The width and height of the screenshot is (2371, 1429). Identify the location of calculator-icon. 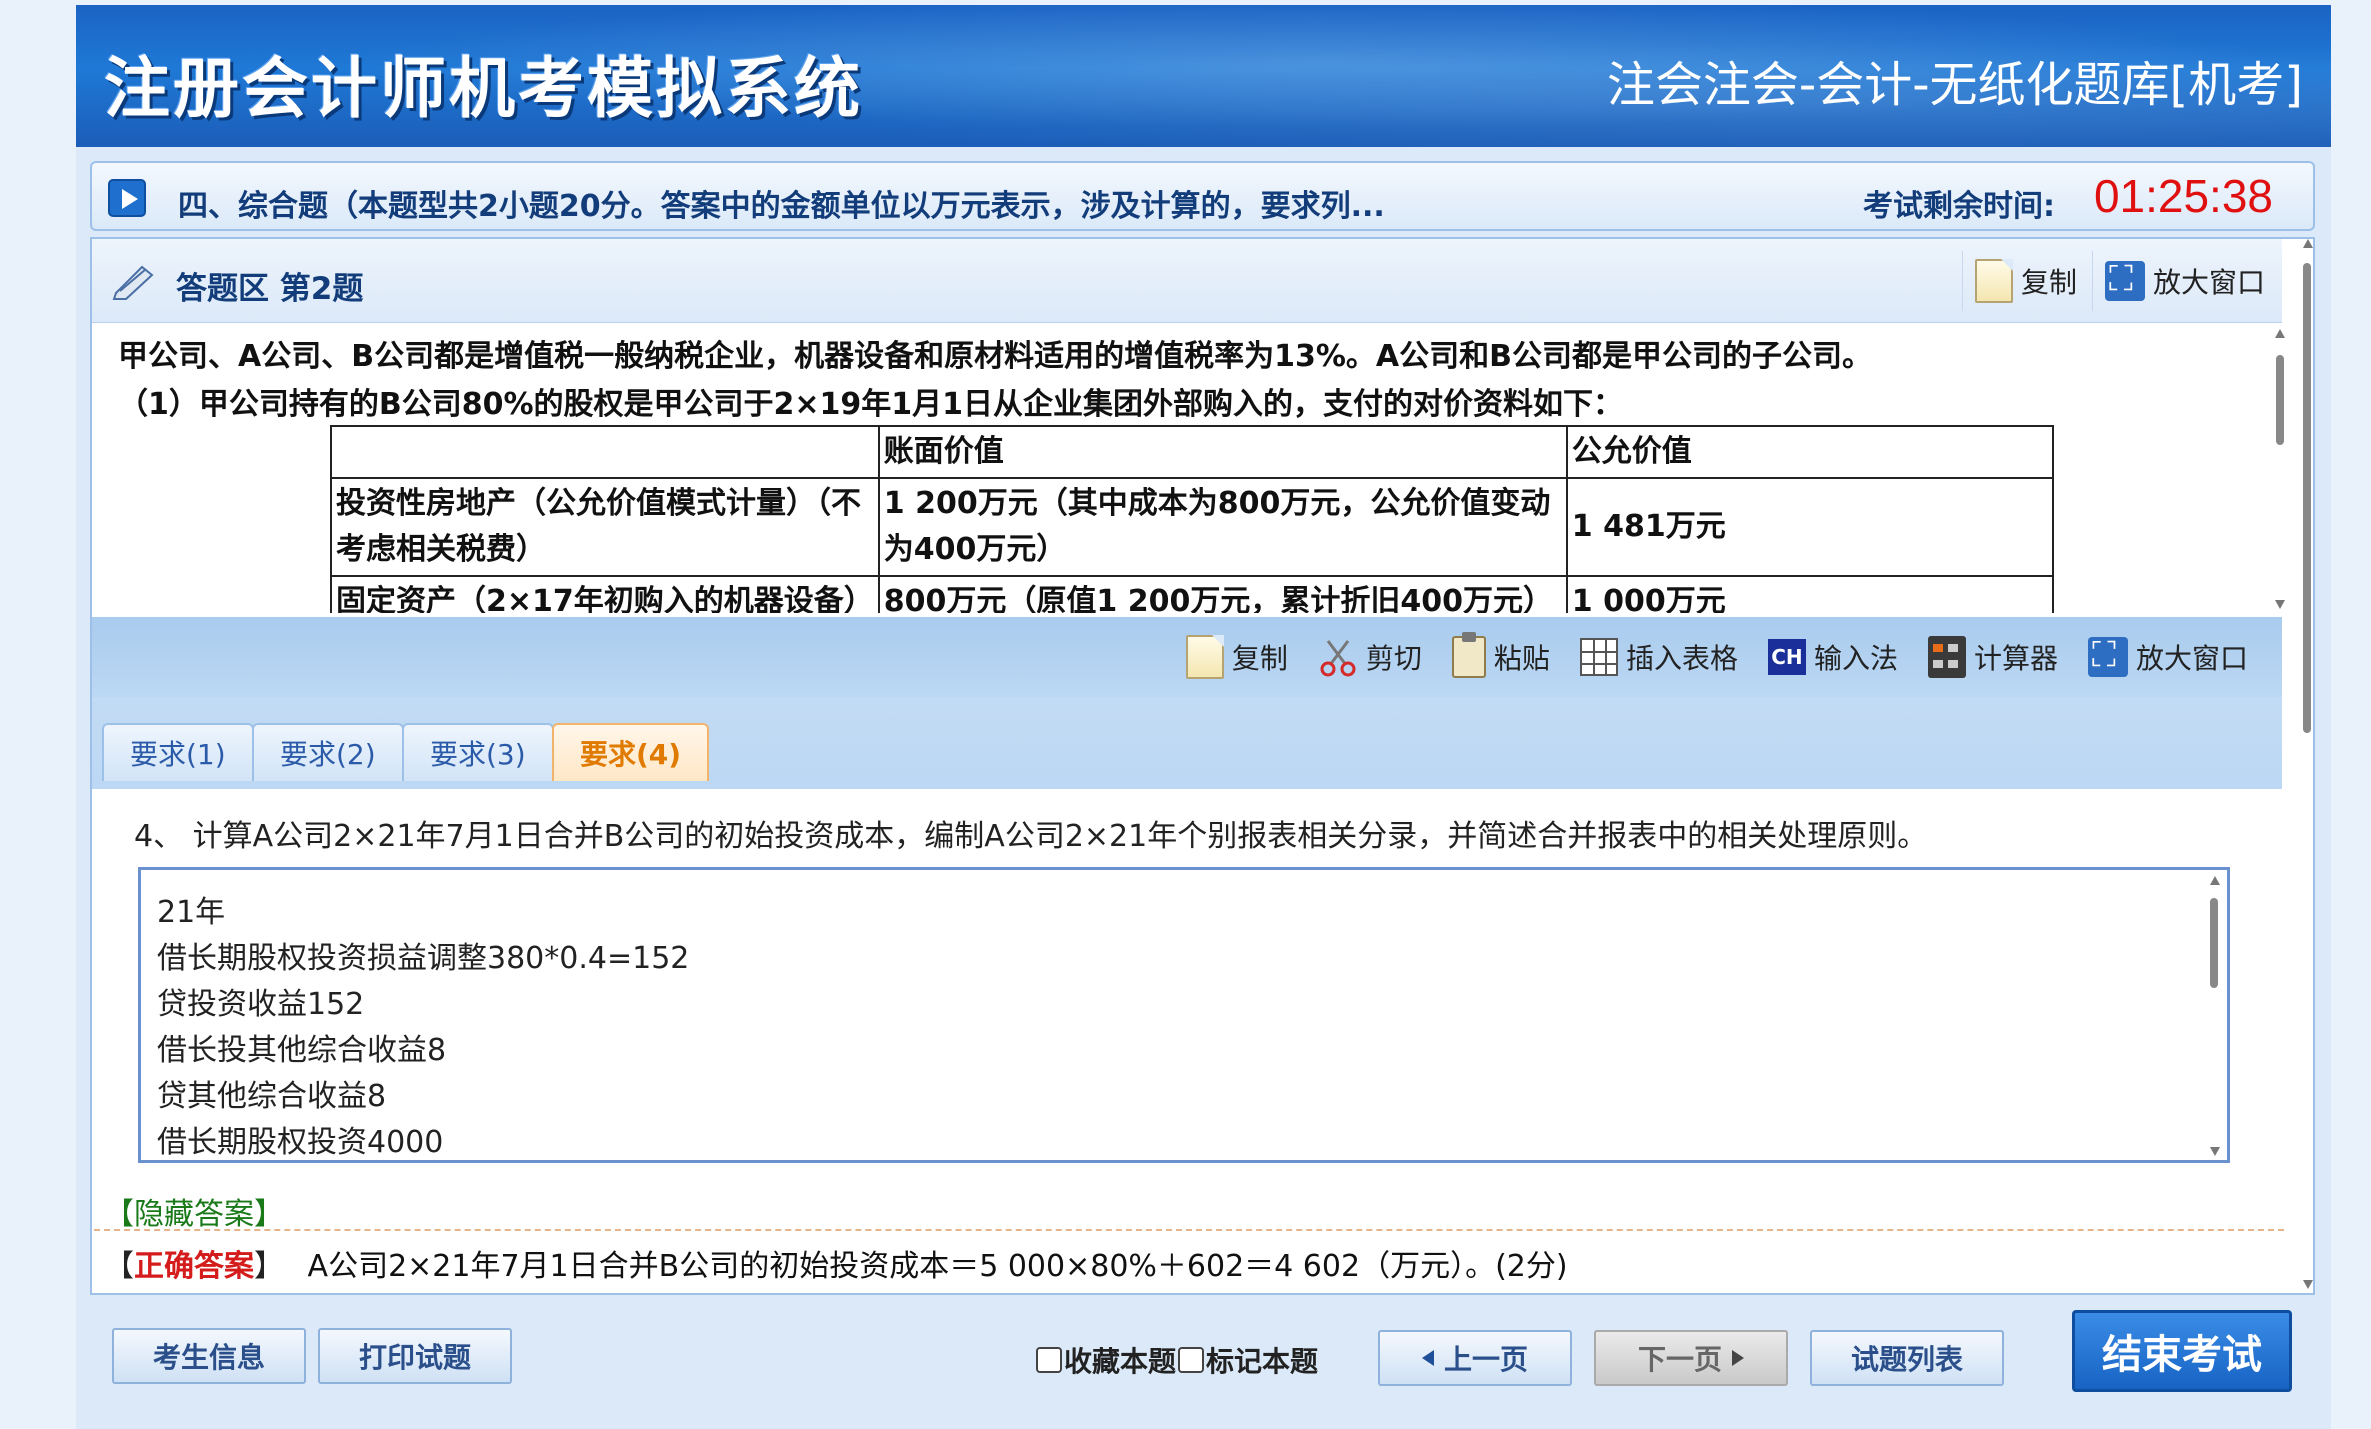
(1946, 657).